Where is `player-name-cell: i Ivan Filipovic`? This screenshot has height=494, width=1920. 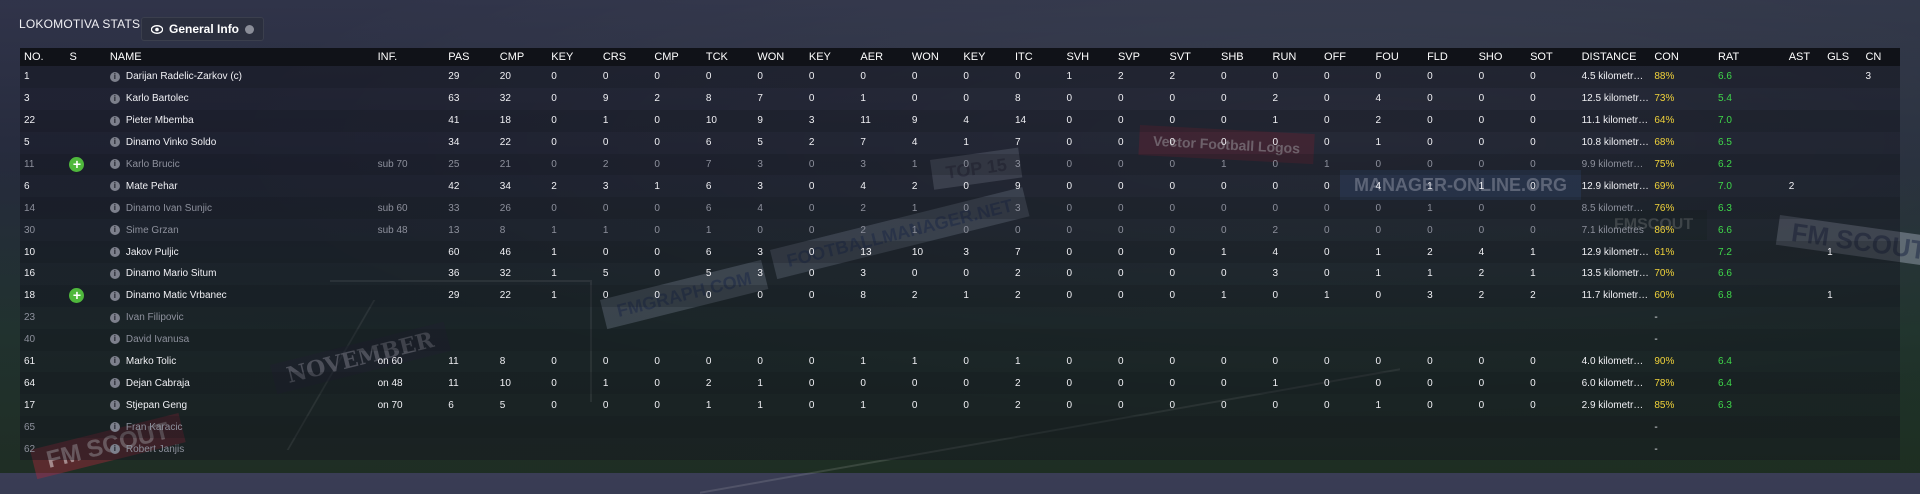
player-name-cell: i Ivan Filipovic is located at coordinates (240, 318).